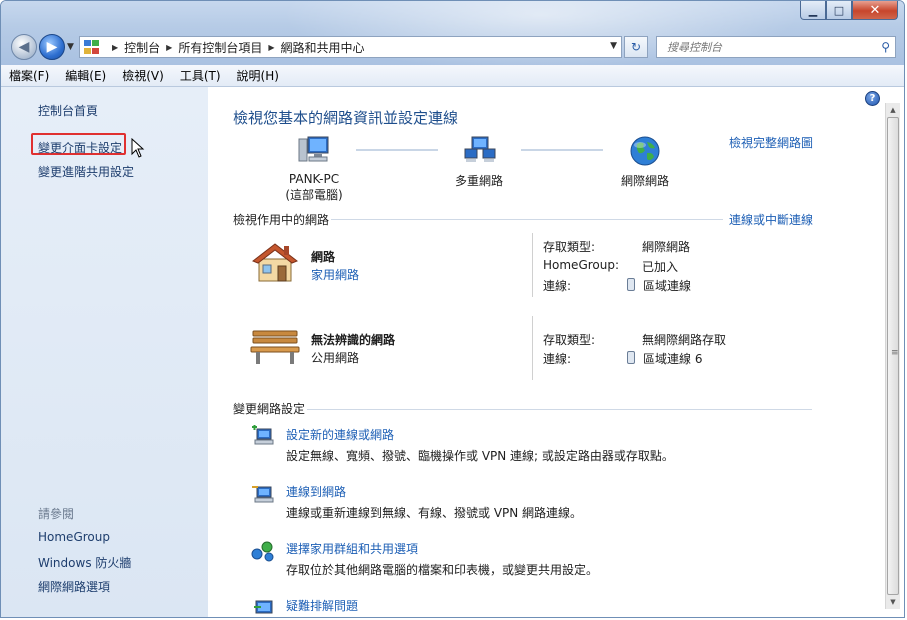 The width and height of the screenshot is (907, 620). Describe the element at coordinates (138, 148) in the screenshot. I see `mouse-cursor-icon` at that location.